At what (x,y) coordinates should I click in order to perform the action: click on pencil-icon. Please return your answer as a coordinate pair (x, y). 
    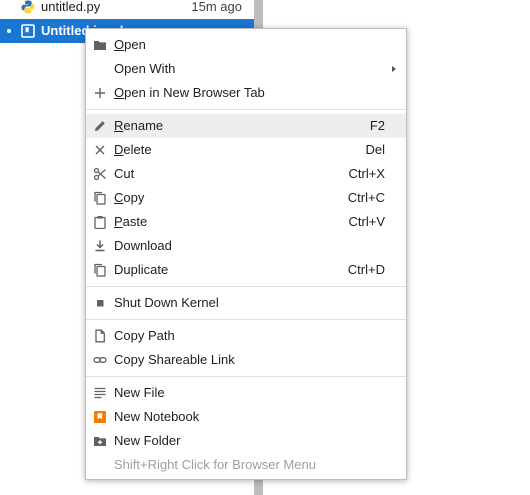
    Looking at the image, I should click on (100, 126).